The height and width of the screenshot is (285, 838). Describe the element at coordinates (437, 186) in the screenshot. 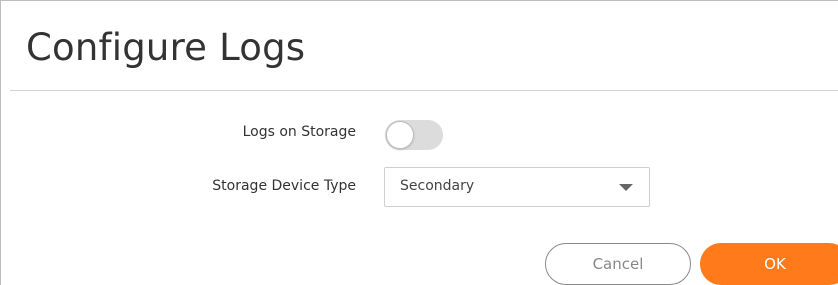

I see `select-value: Secondary` at that location.